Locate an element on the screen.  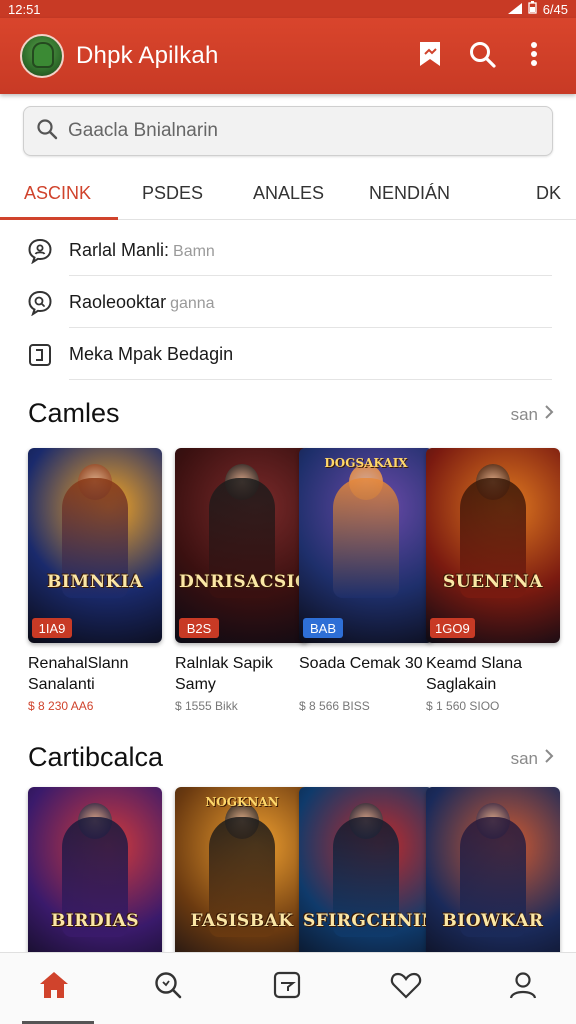
suggestion-text: Meka Mpak Bedagin is located at coordinates (151, 353).